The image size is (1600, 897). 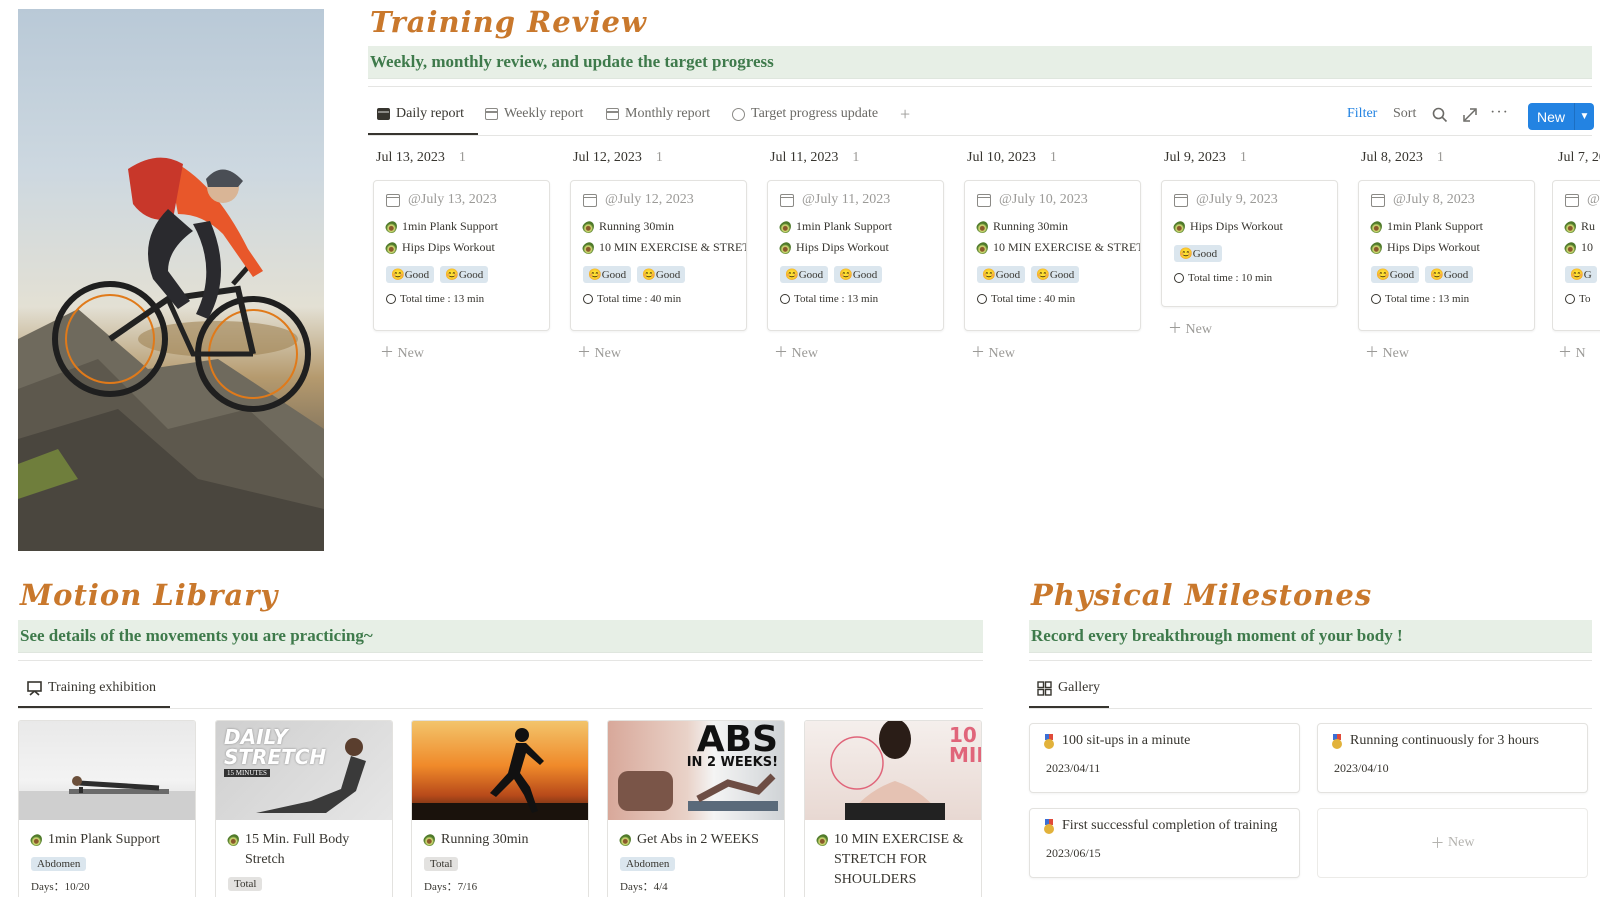 What do you see at coordinates (1576, 255) in the screenshot?
I see `report-card: @ Ru 10 😊G To` at bounding box center [1576, 255].